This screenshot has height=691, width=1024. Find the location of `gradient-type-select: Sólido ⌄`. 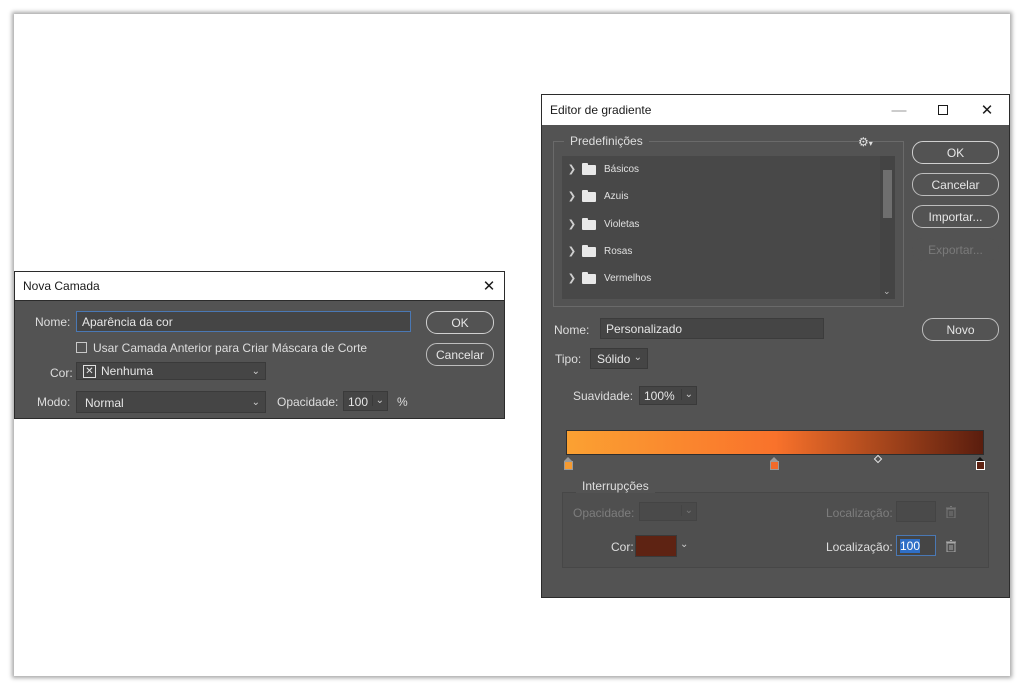

gradient-type-select: Sólido ⌄ is located at coordinates (619, 358).